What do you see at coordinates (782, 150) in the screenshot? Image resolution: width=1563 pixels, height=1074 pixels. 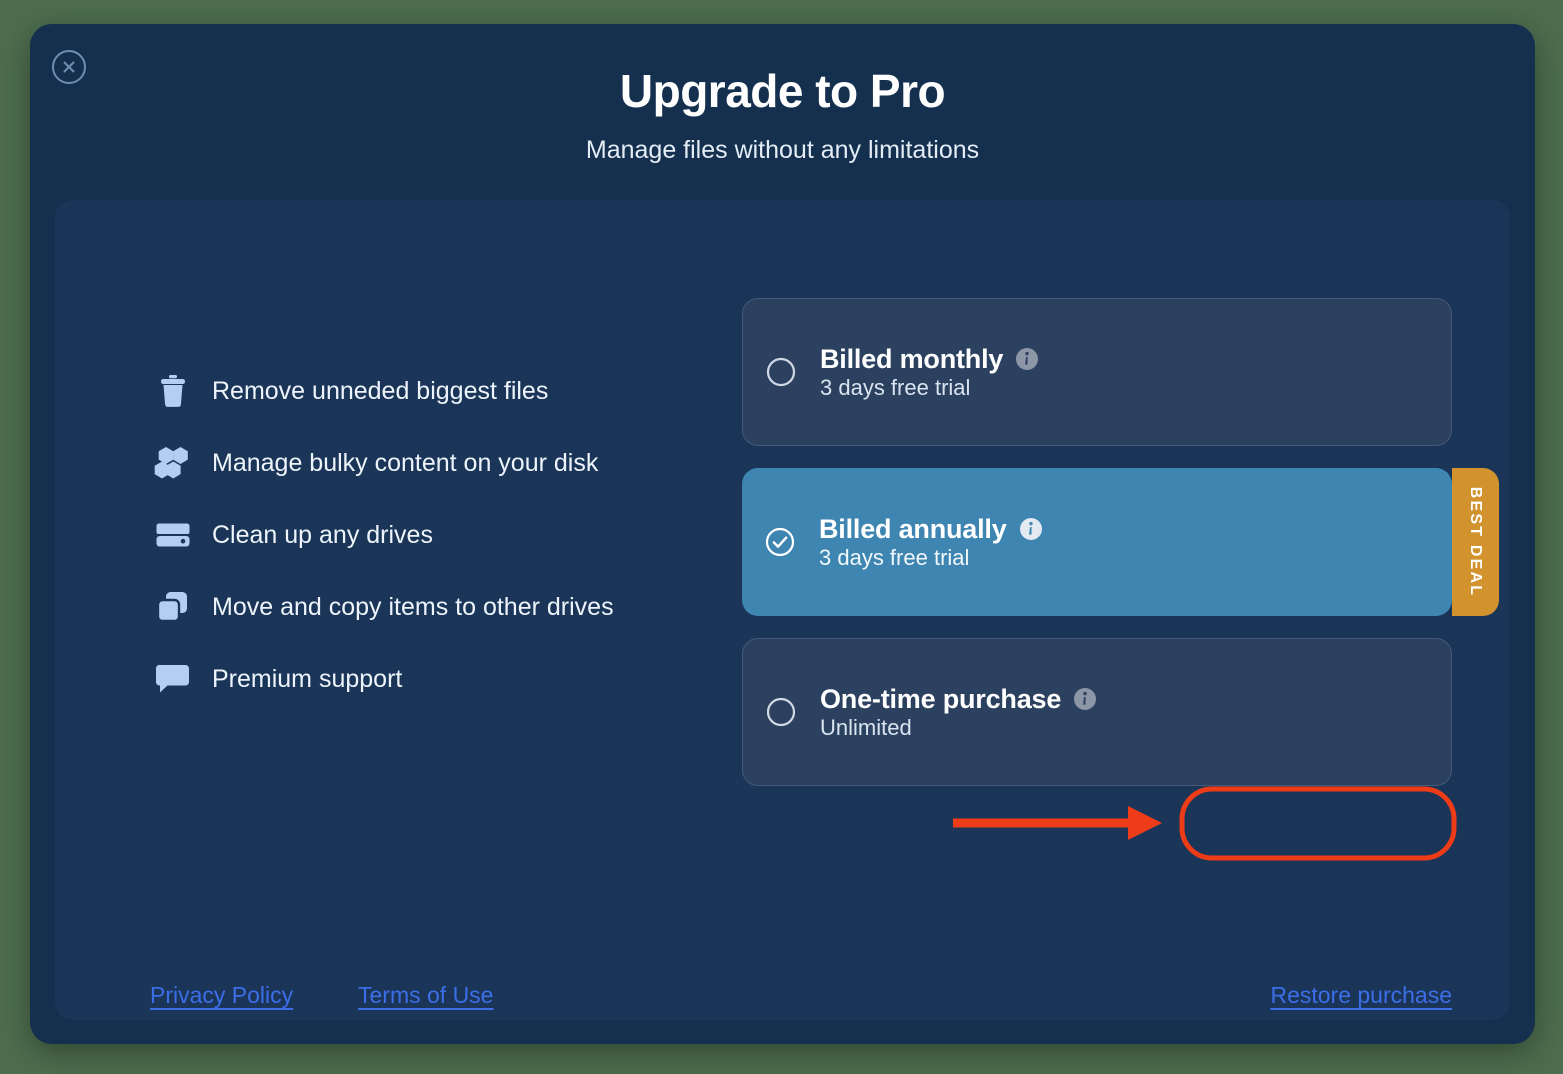 I see `page-subtitle: Manage files without any limitations` at bounding box center [782, 150].